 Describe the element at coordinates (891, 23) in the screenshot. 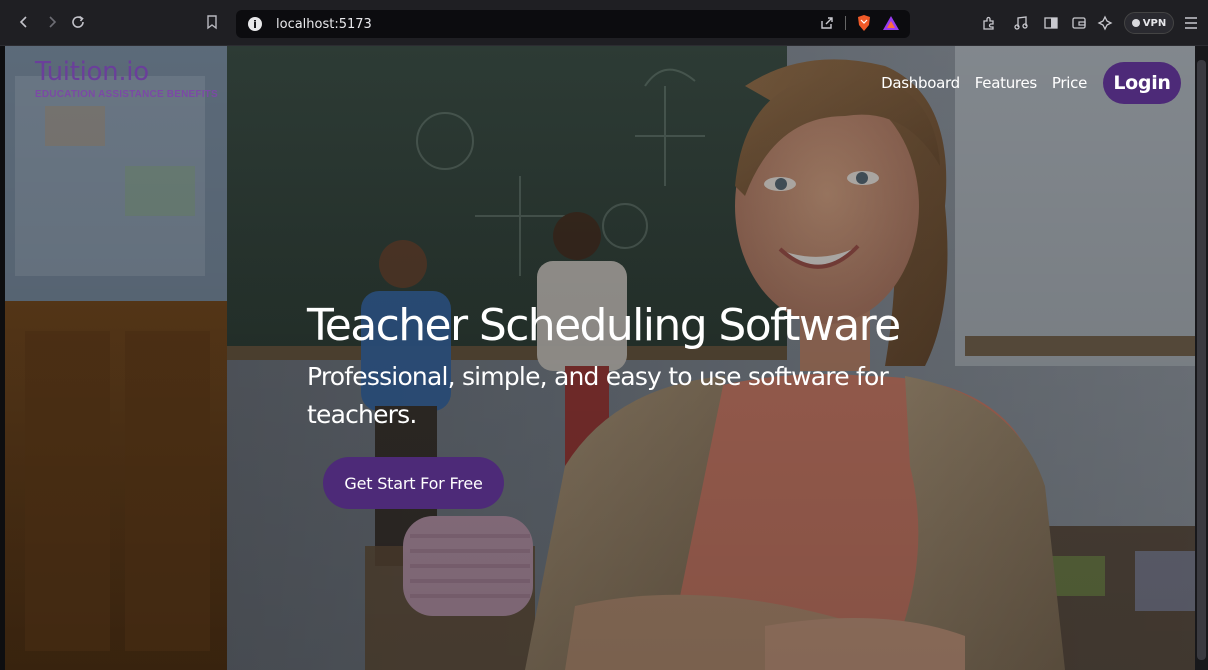

I see `brave-rewards-icon` at that location.